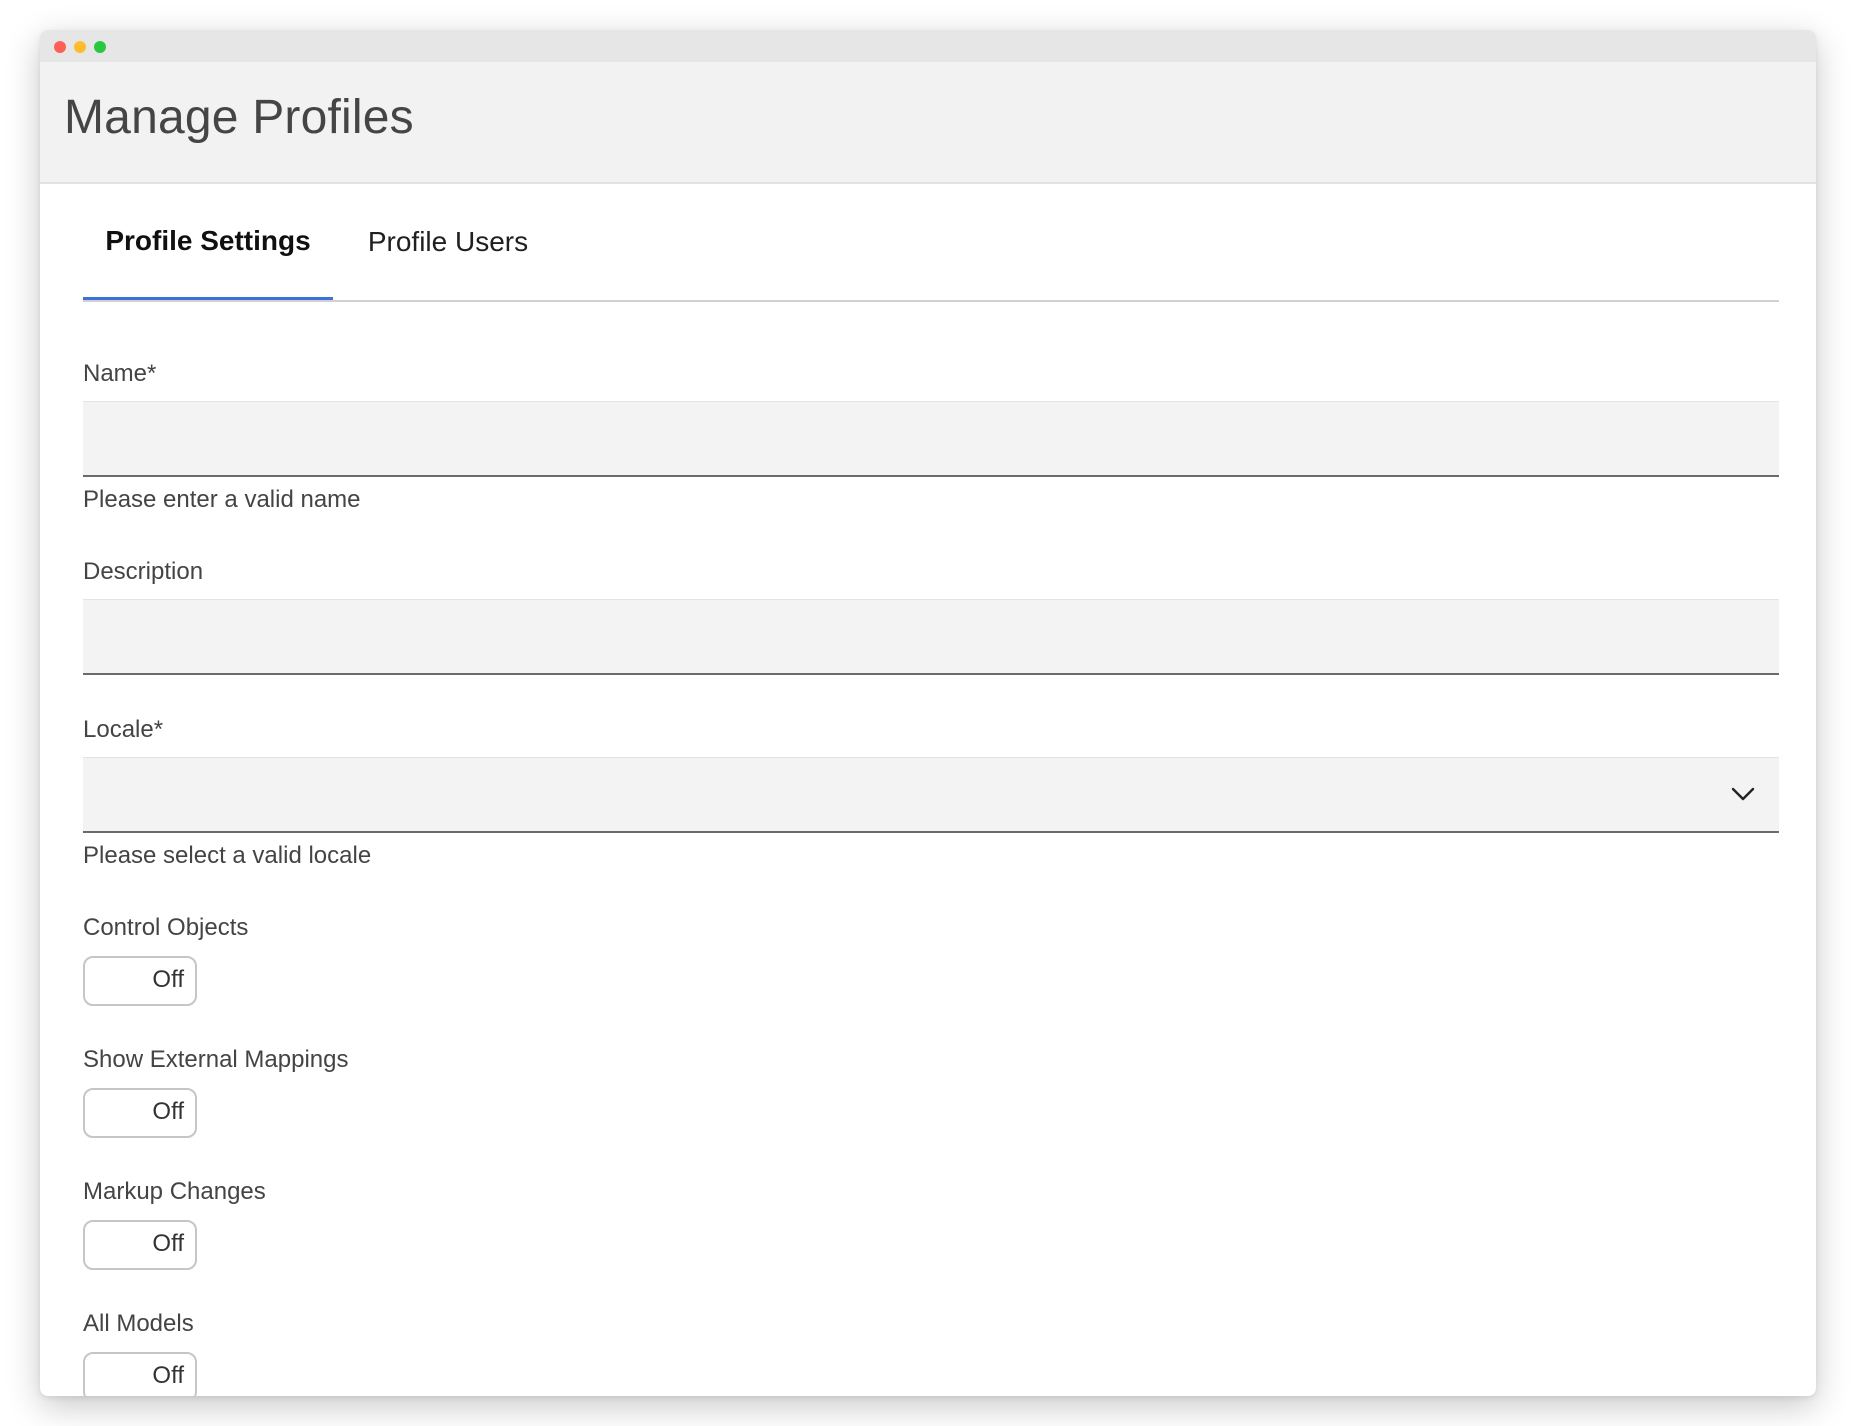  Describe the element at coordinates (140, 1374) in the screenshot. I see `all-models-toggle: Off` at that location.